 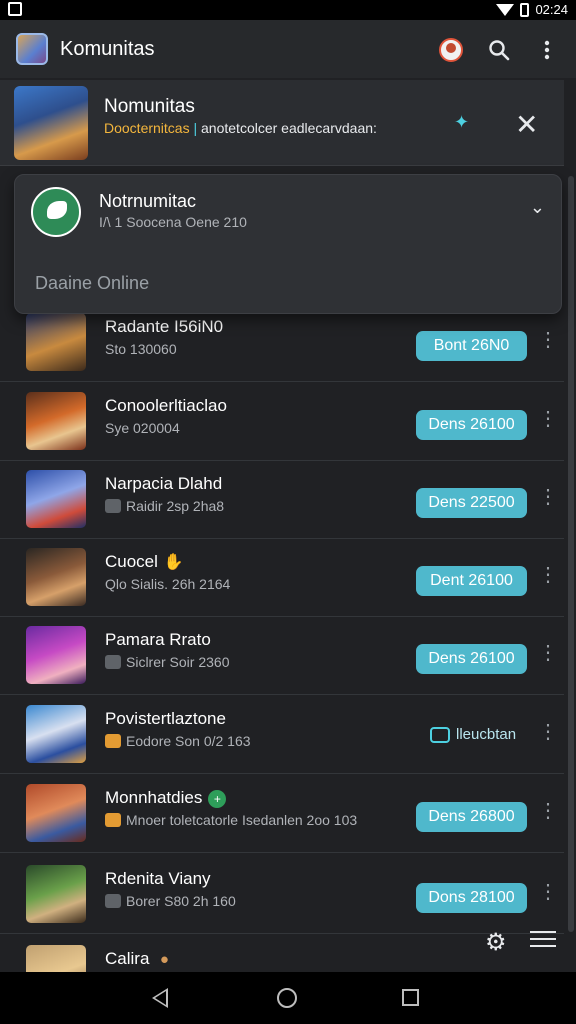 I want to click on list-item: Calira ●, so click(x=282, y=954).